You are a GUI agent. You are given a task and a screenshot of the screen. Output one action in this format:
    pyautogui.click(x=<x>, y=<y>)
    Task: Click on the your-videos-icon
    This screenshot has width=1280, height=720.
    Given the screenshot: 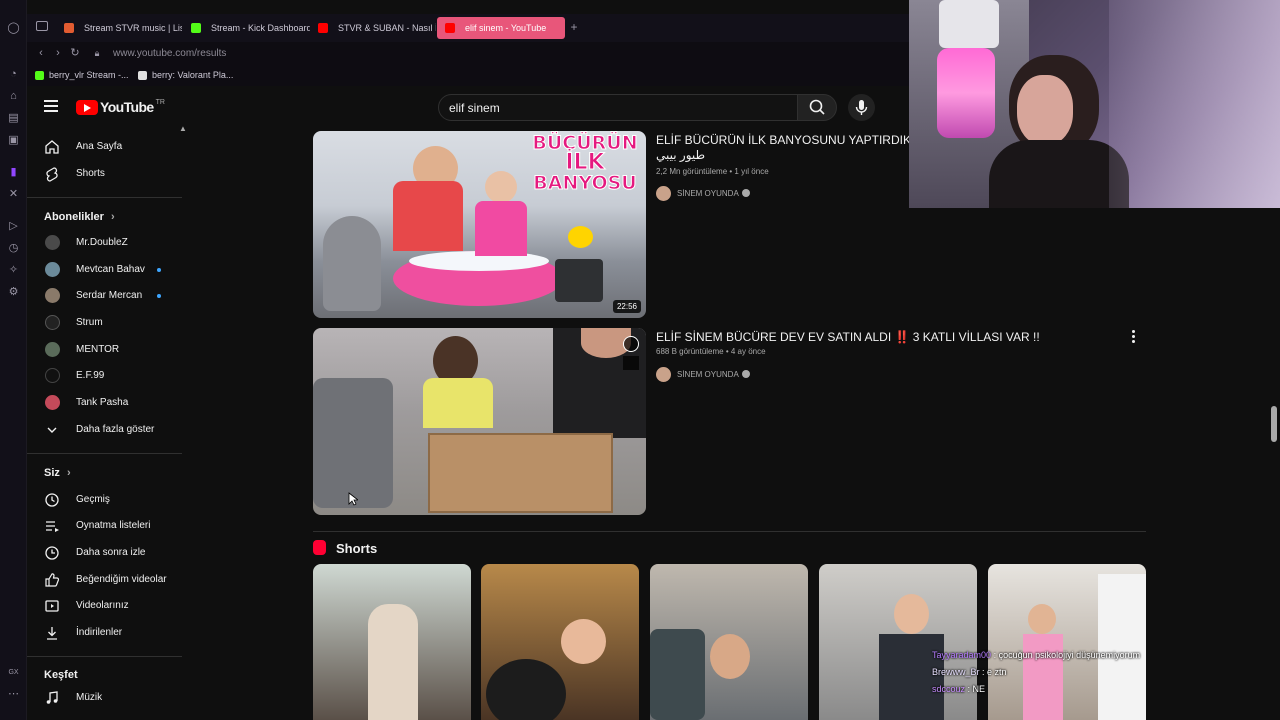 What is the action you would take?
    pyautogui.click(x=52, y=606)
    